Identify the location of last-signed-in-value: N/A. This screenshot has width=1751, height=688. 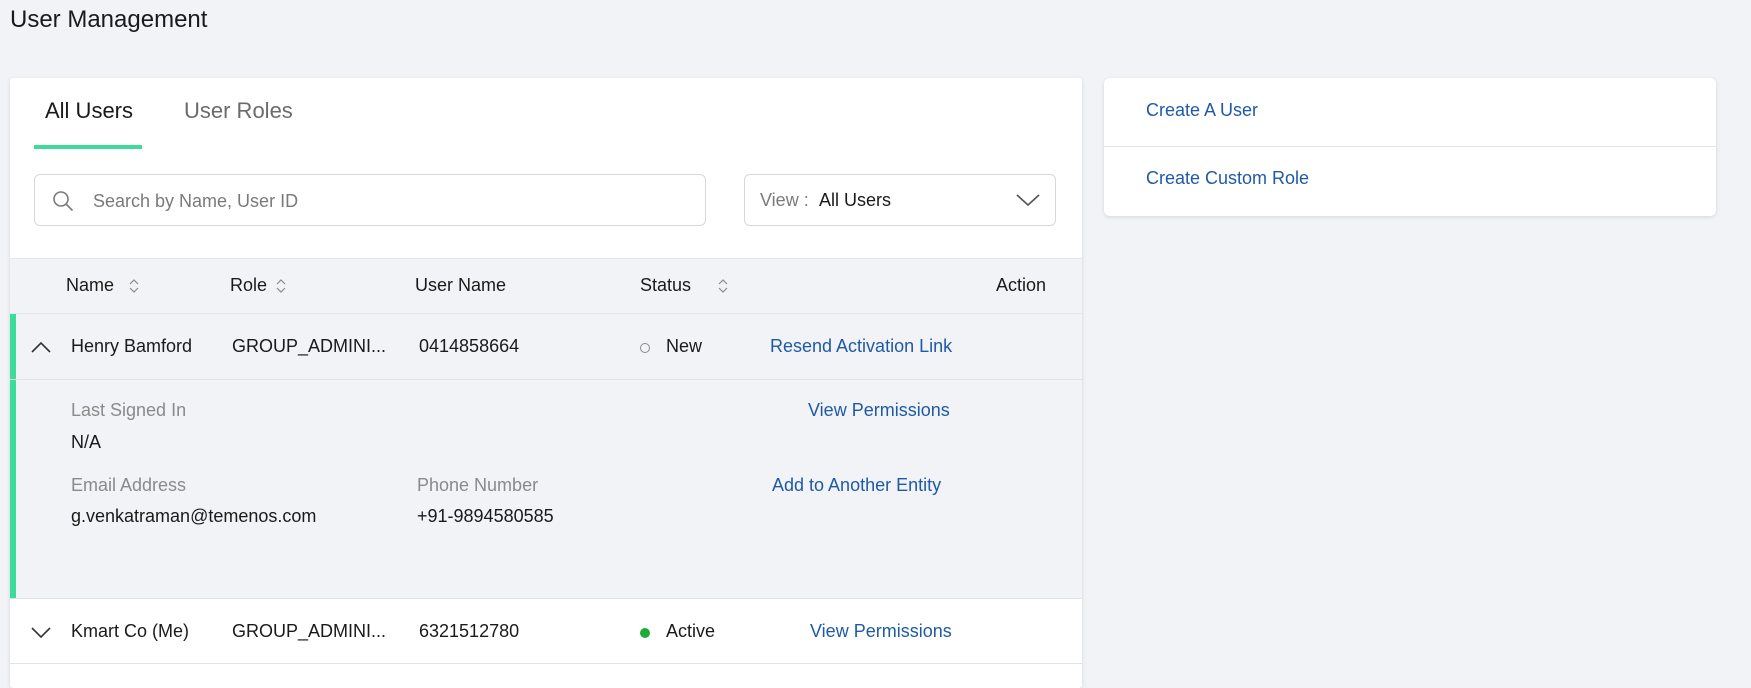
(86, 442).